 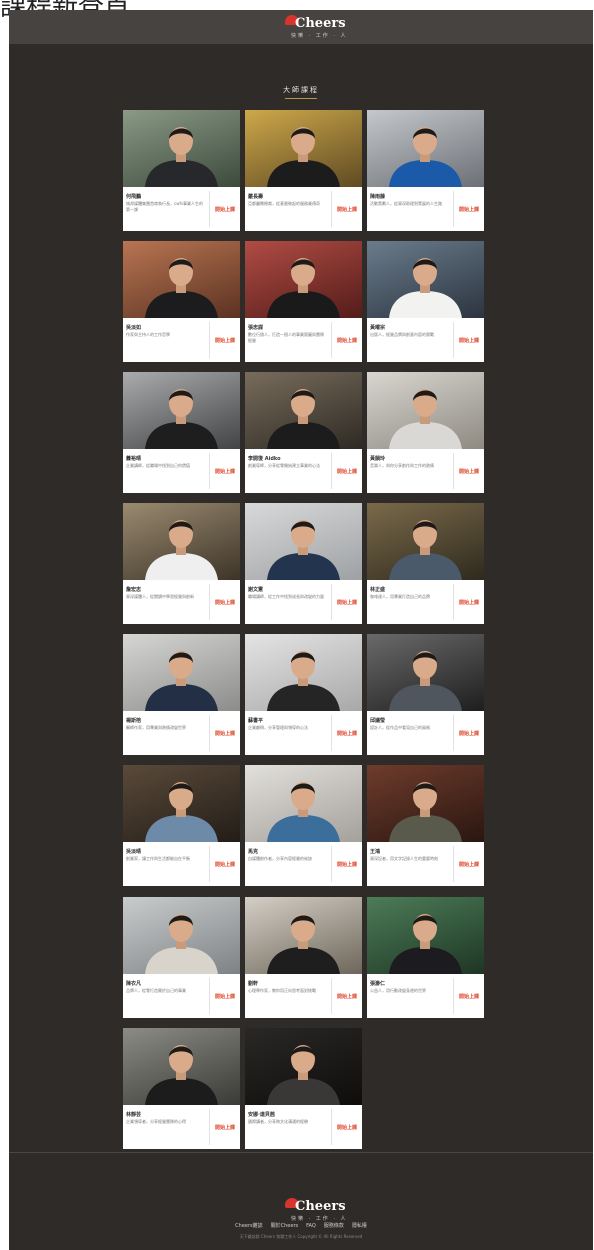 What do you see at coordinates (278, 1121) in the screenshot?
I see `course-description: 國際講者，分享跨文化溝通的經驗` at bounding box center [278, 1121].